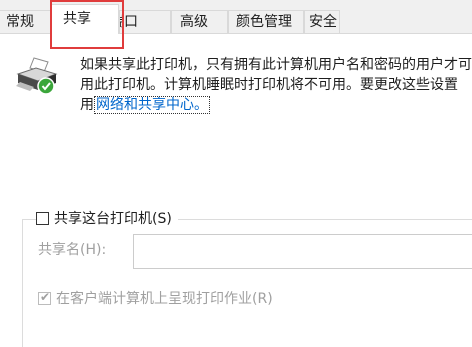 The image size is (472, 347). Describe the element at coordinates (129, 22) in the screenshot. I see `tab-ports-label: 端口` at that location.